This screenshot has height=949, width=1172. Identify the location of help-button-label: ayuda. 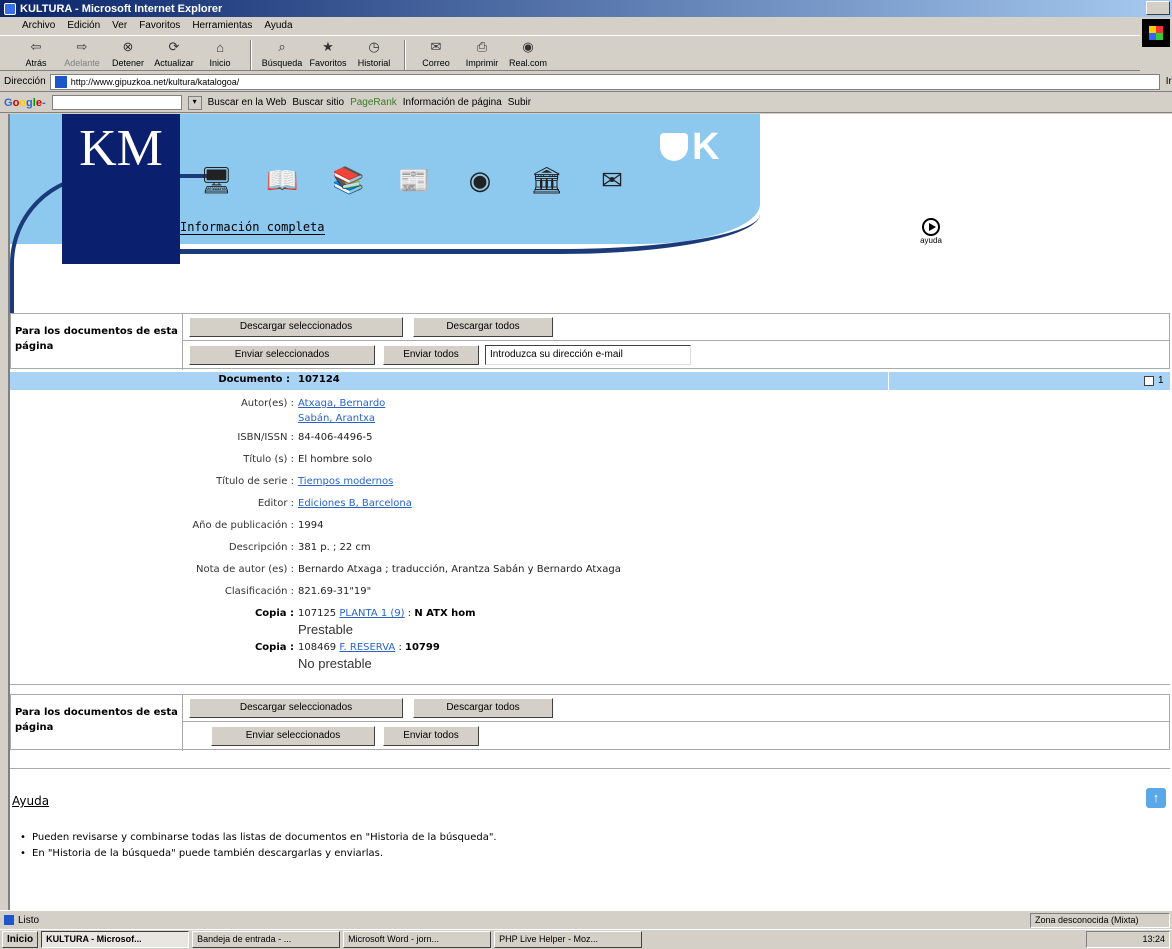
(931, 240).